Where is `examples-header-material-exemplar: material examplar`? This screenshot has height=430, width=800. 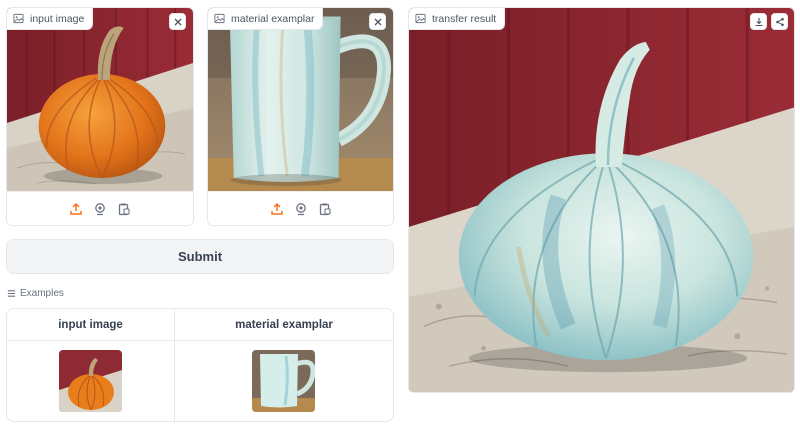
examples-header-material-exemplar: material examplar is located at coordinates (284, 325).